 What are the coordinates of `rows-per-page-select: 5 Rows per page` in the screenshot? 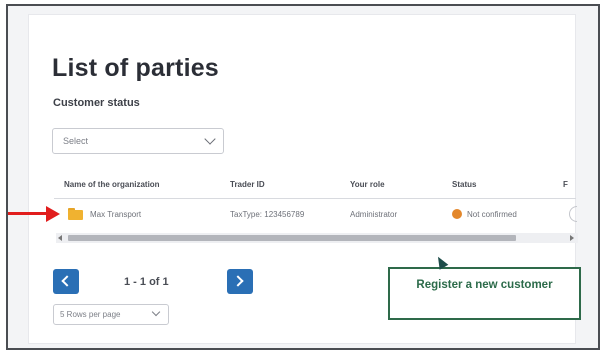 It's located at (111, 314).